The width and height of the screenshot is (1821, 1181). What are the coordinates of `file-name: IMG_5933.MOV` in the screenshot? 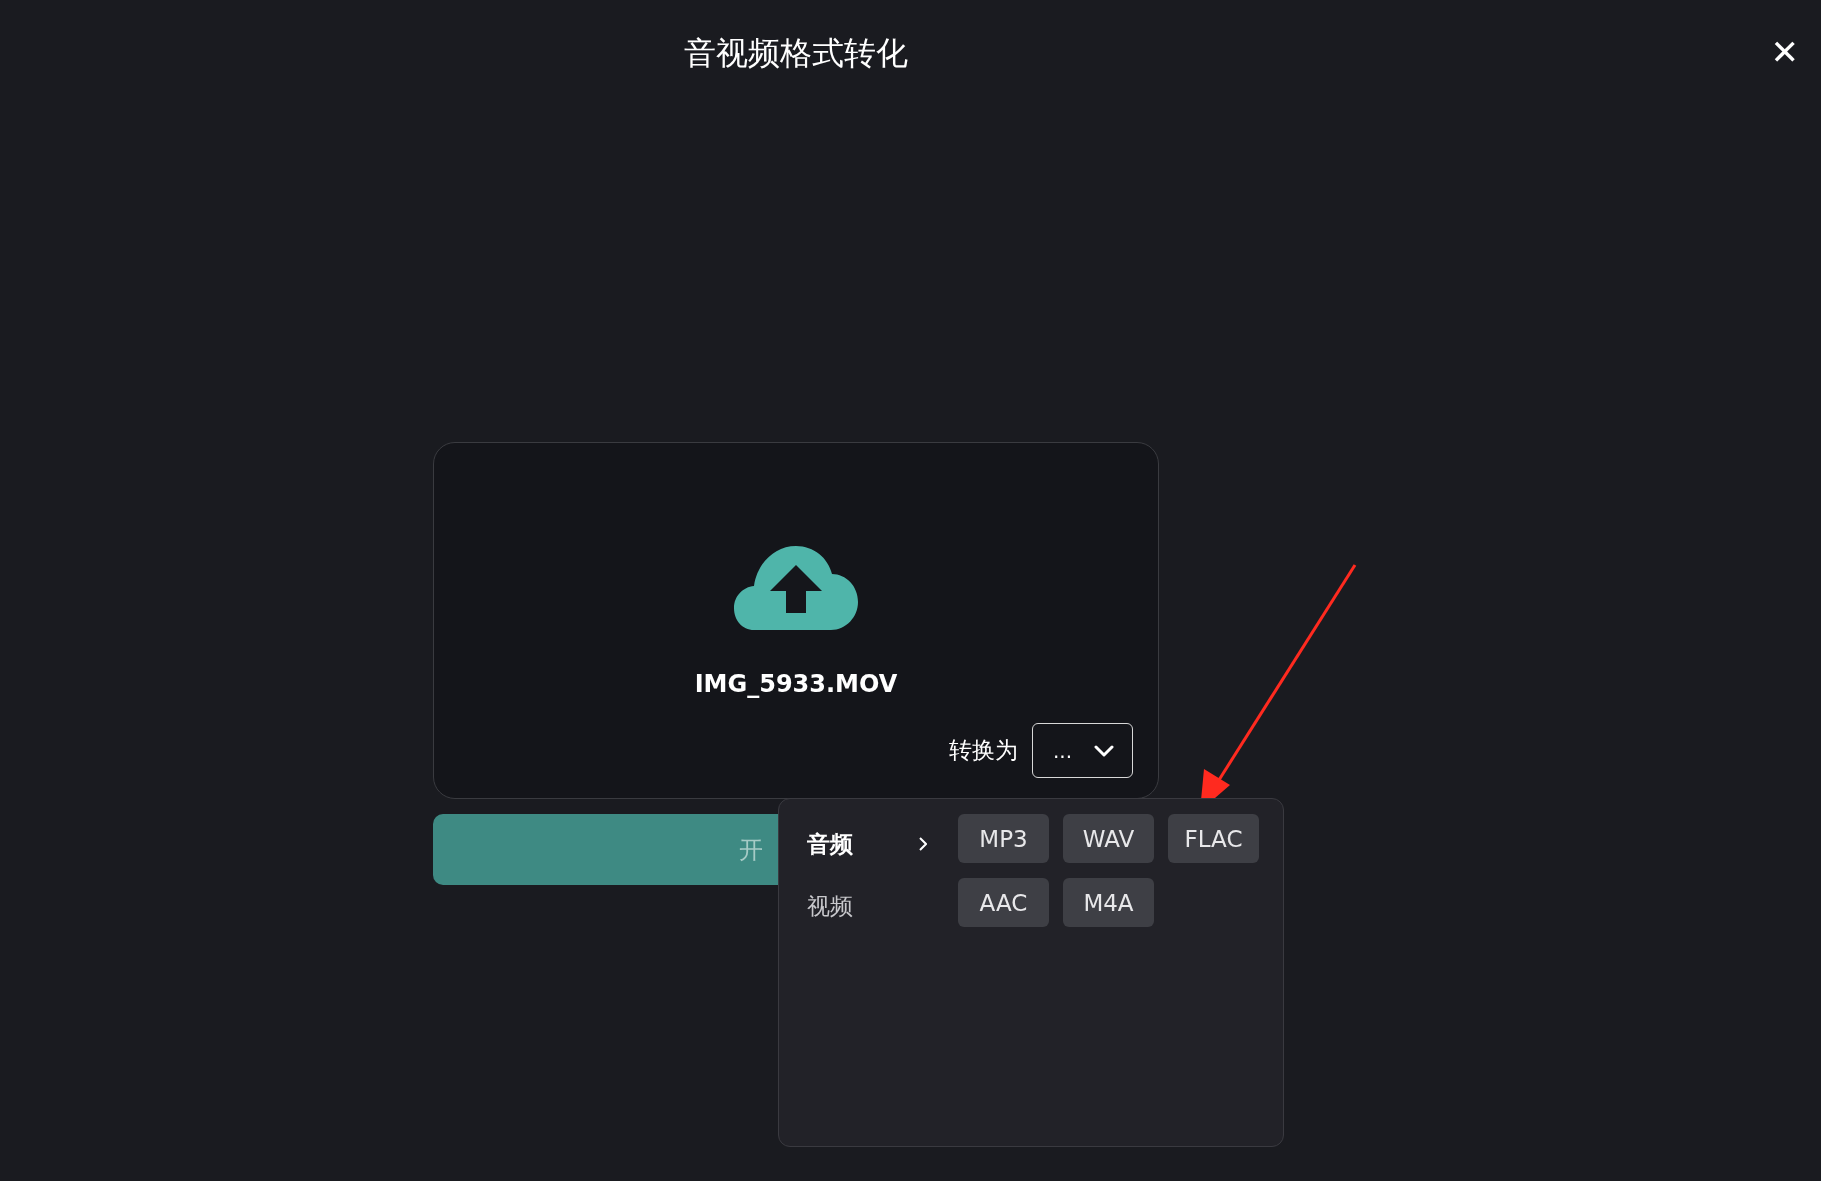 It's located at (796, 684).